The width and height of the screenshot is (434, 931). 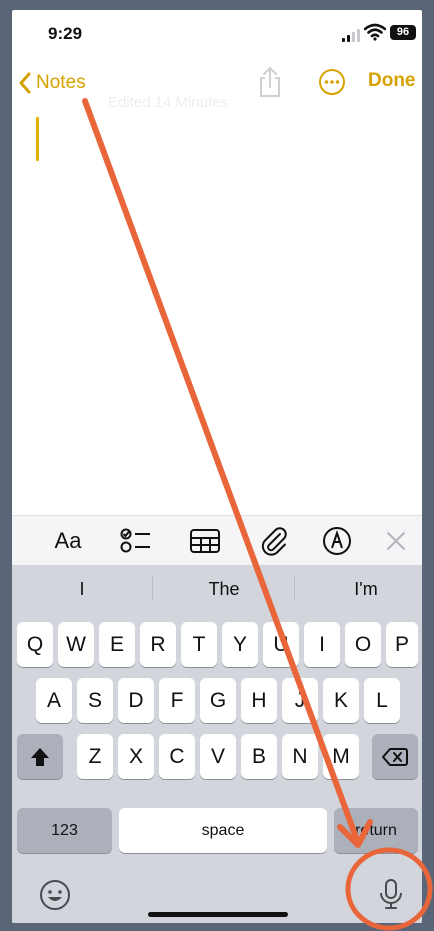 I want to click on key-f: F, so click(x=177, y=700).